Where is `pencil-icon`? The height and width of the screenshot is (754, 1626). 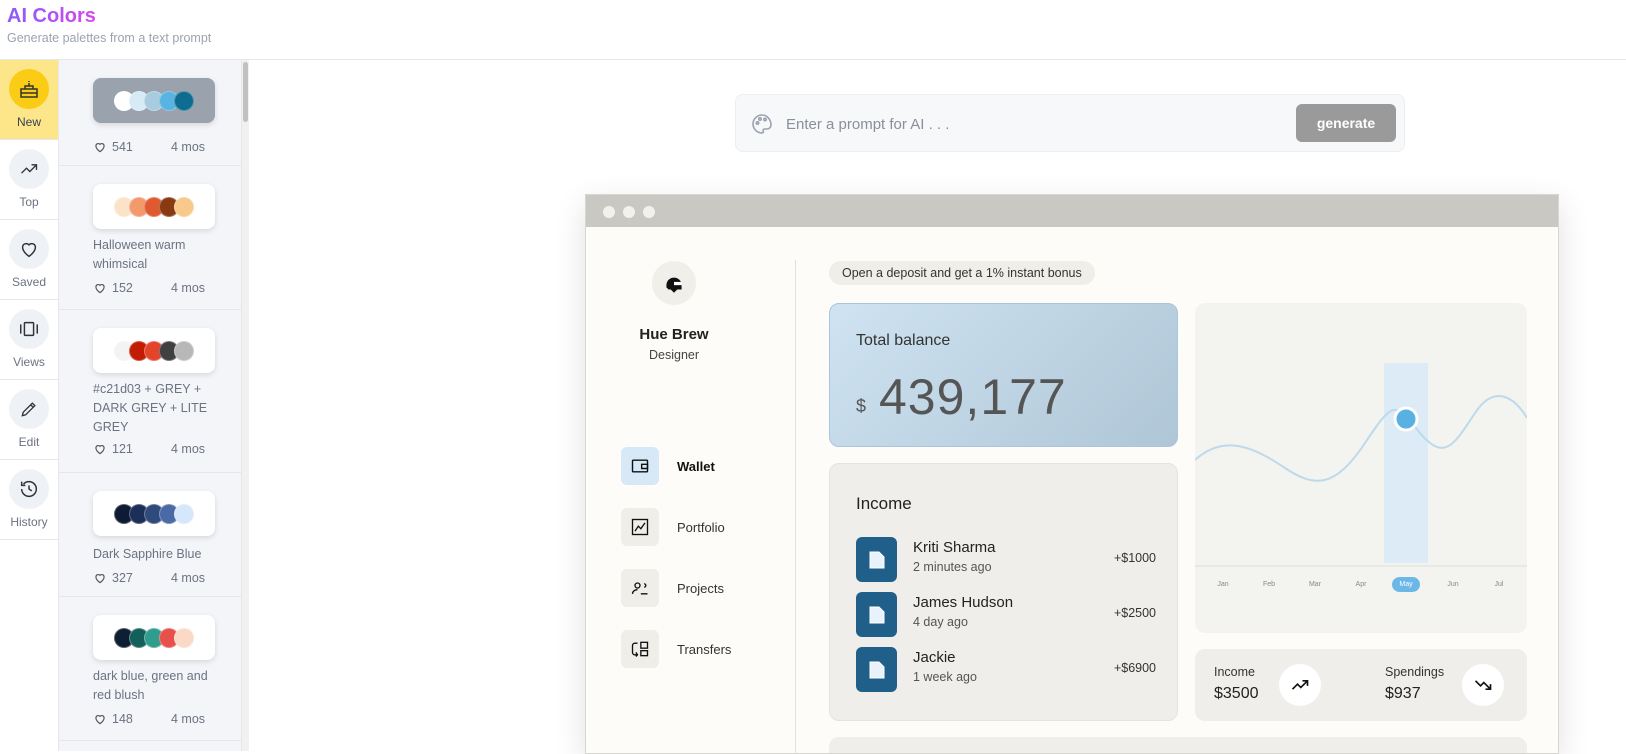
pencil-icon is located at coordinates (29, 409).